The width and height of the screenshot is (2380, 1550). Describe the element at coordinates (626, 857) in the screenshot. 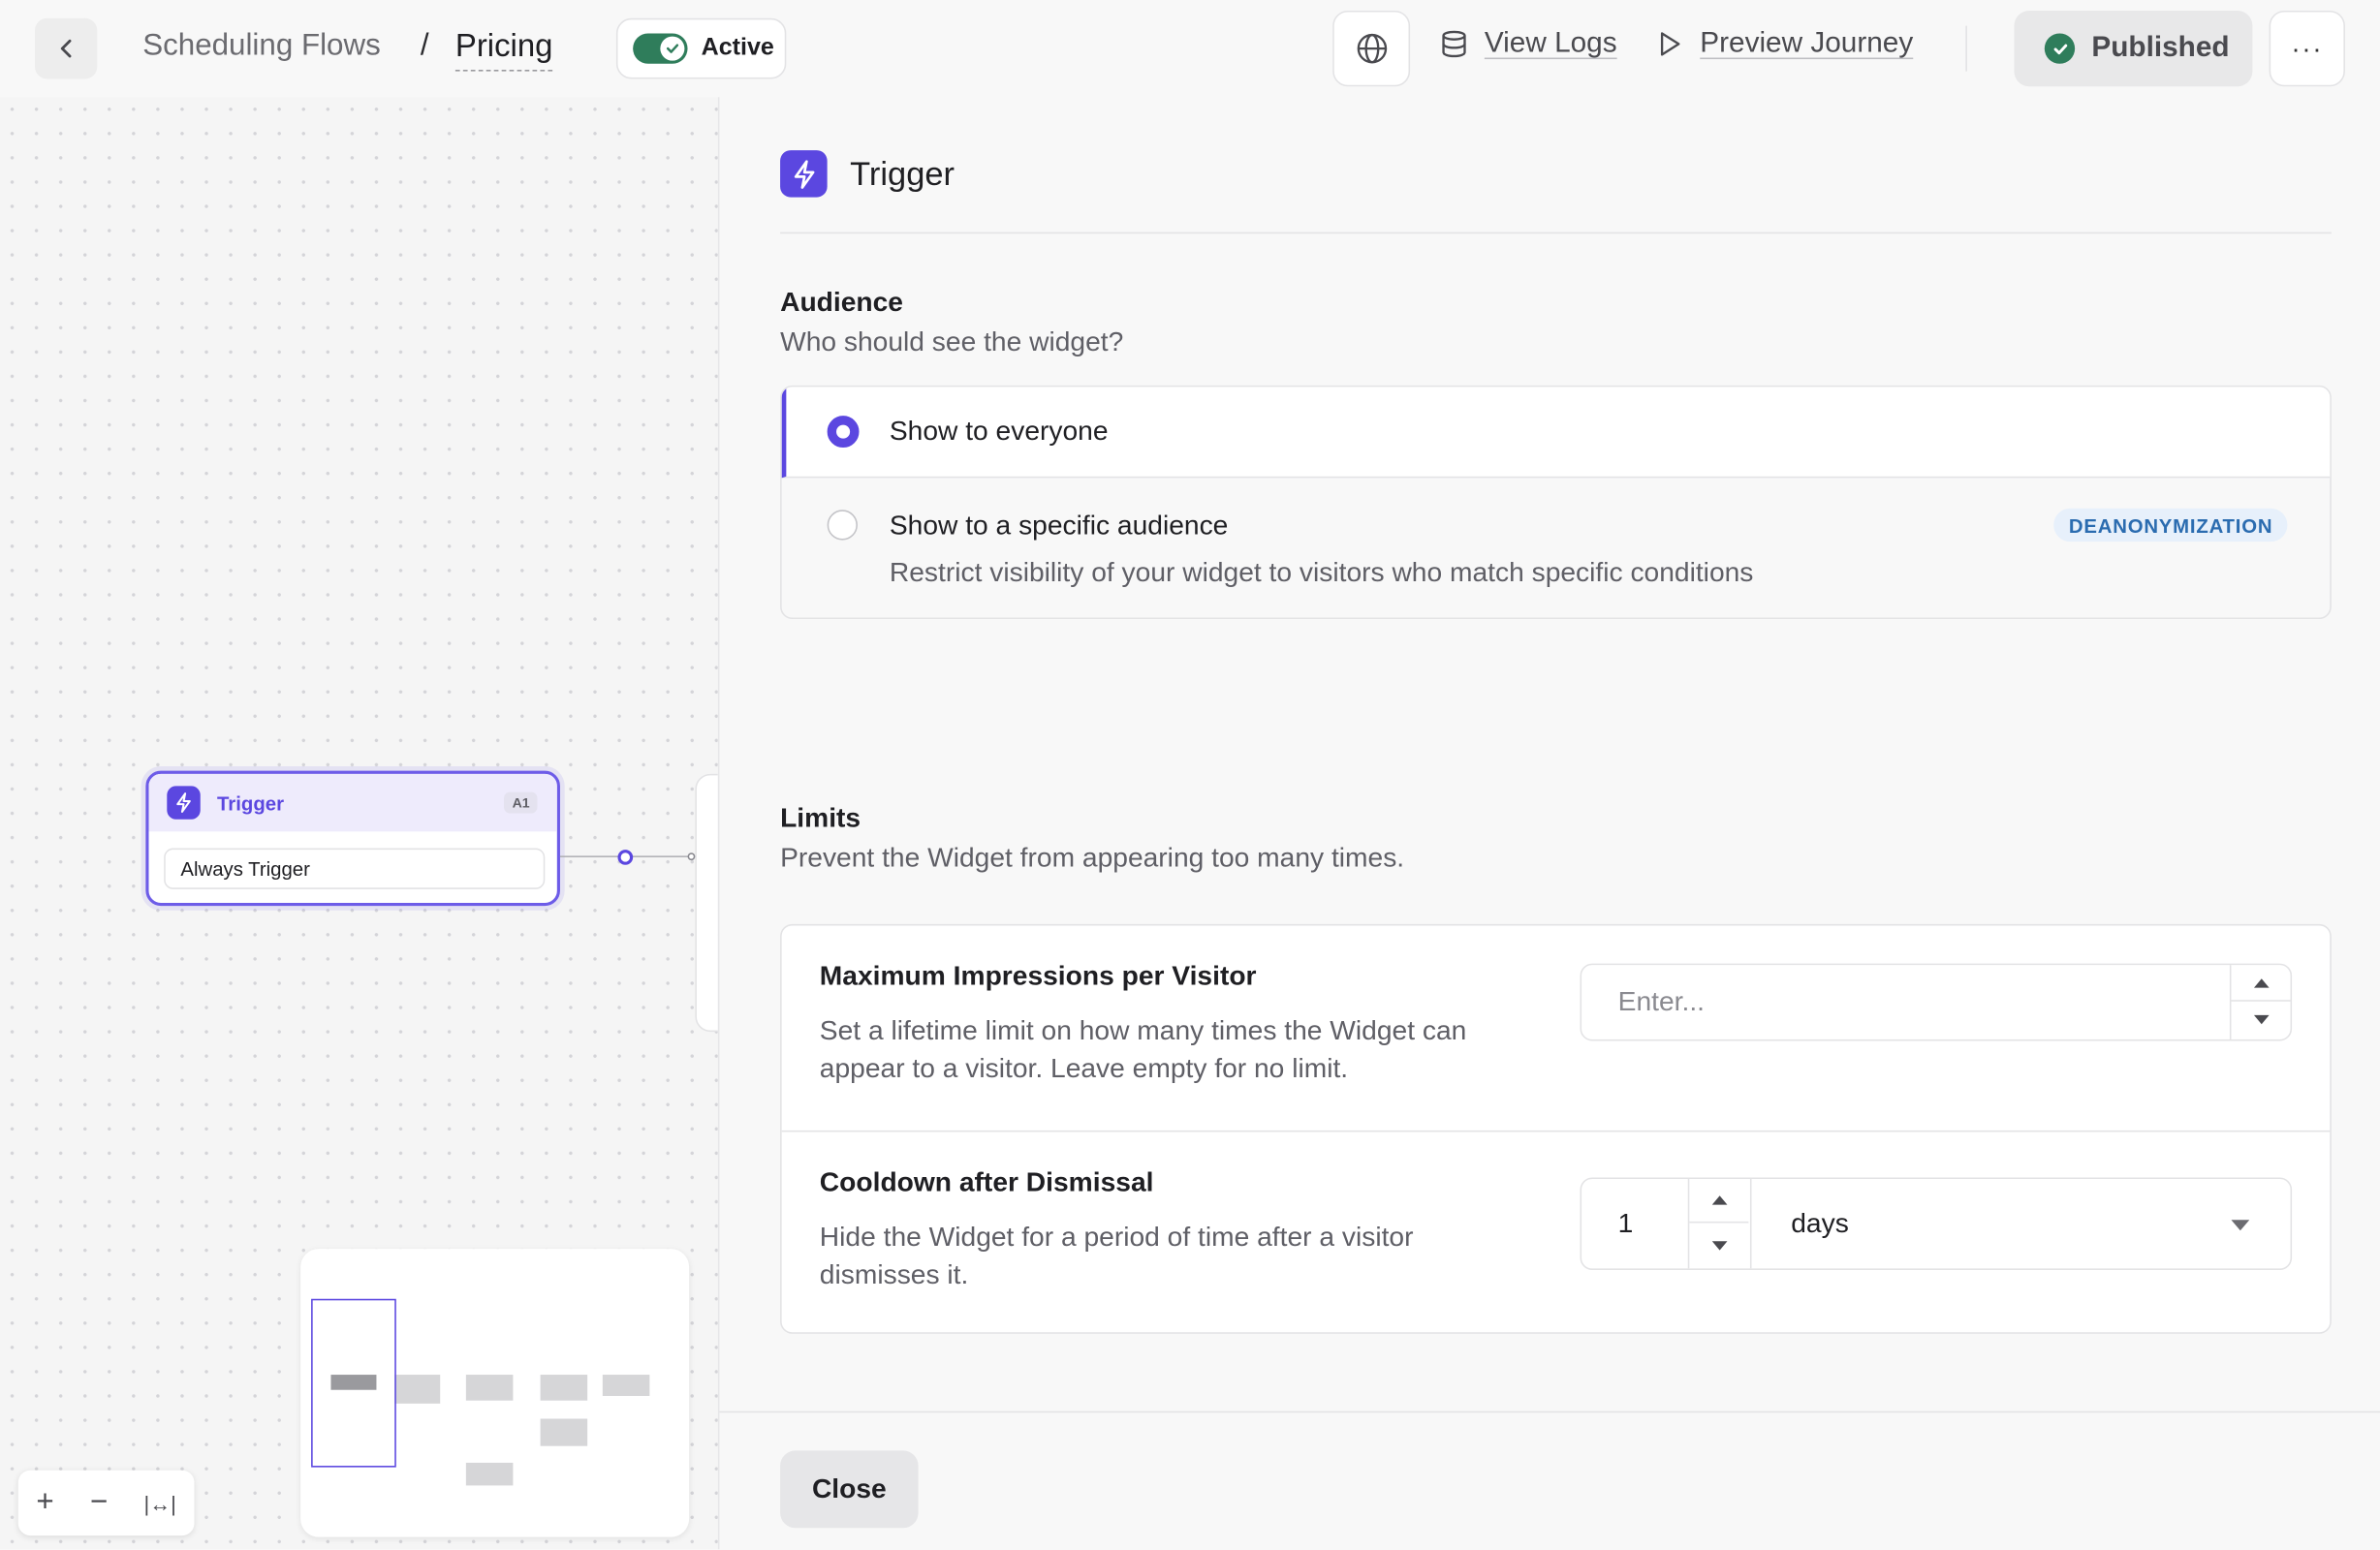

I see `edge-handle` at that location.